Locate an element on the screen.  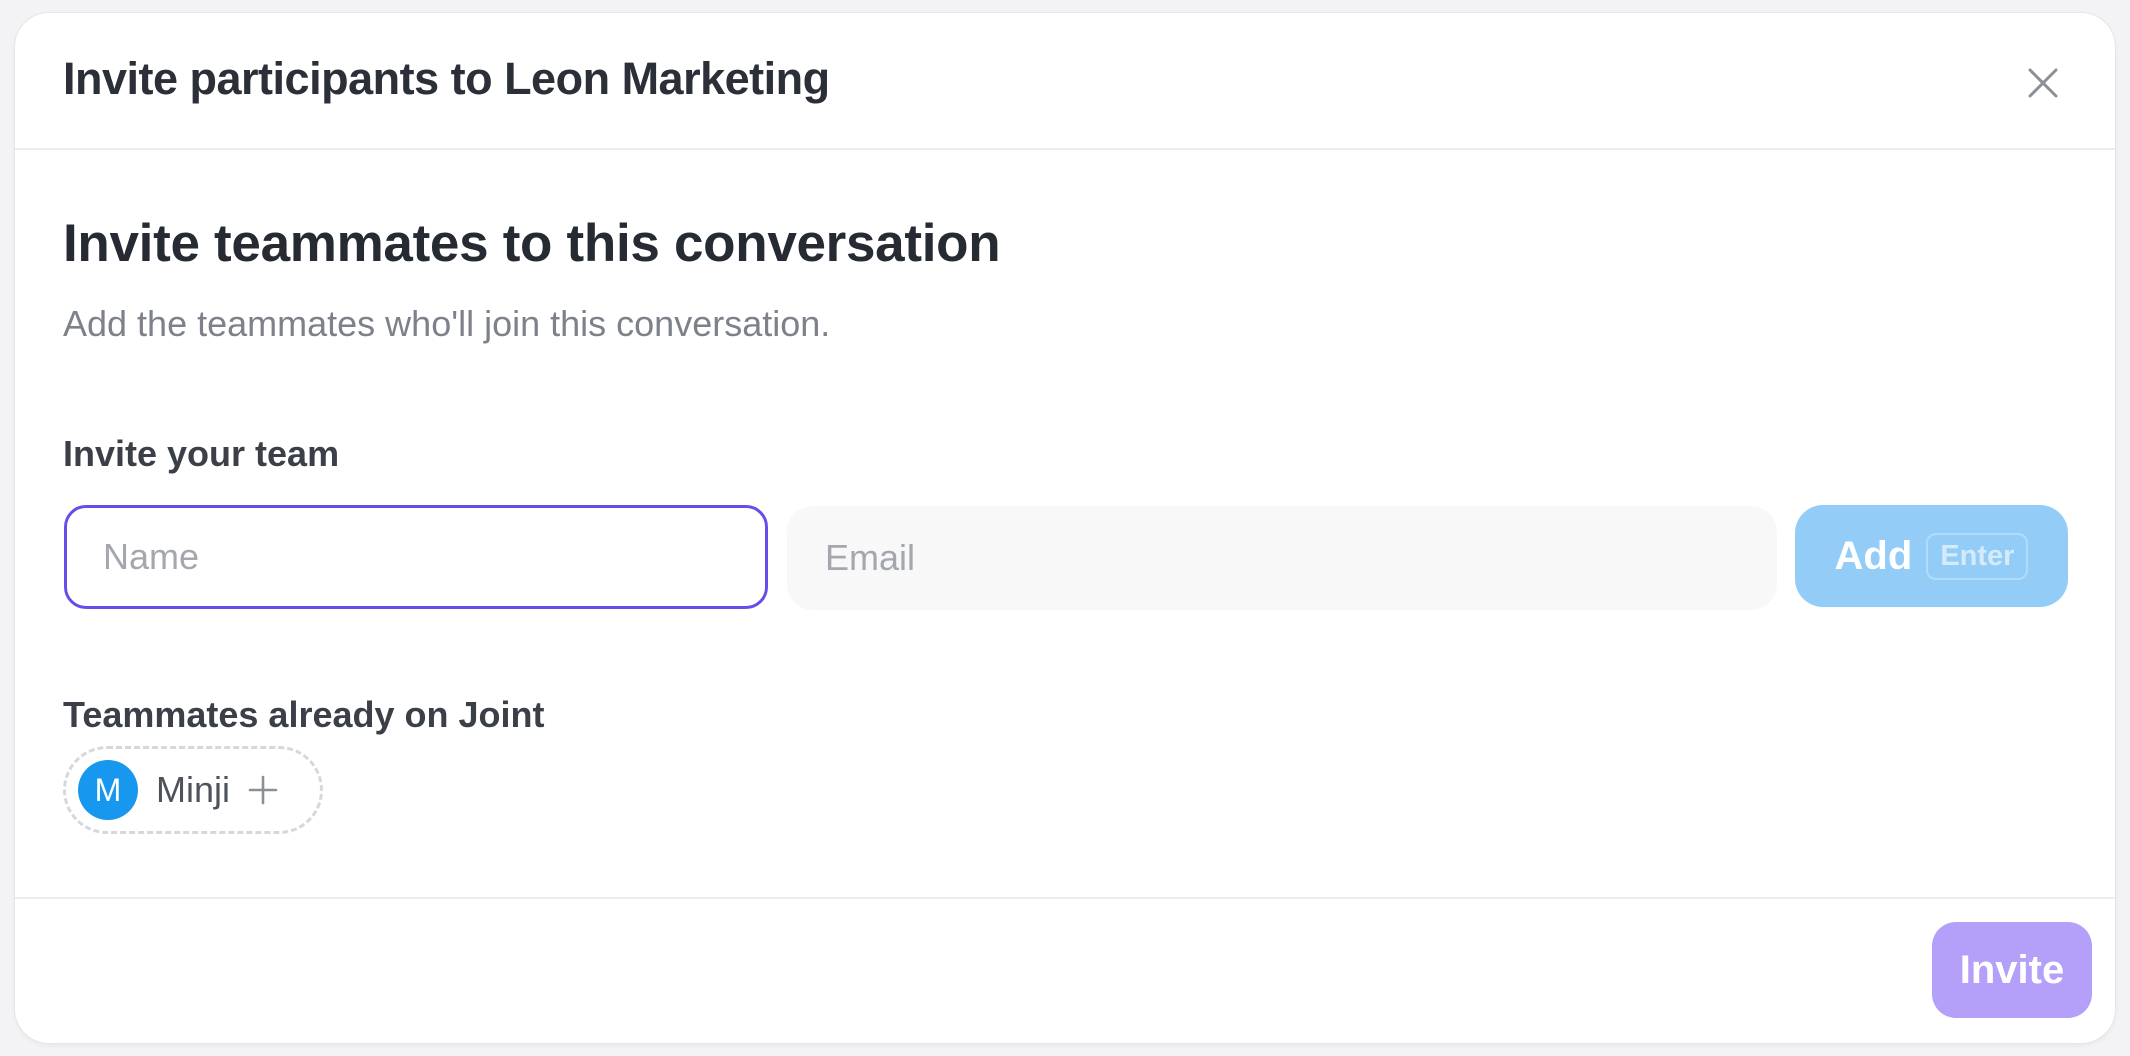
footer-divider is located at coordinates (1065, 898).